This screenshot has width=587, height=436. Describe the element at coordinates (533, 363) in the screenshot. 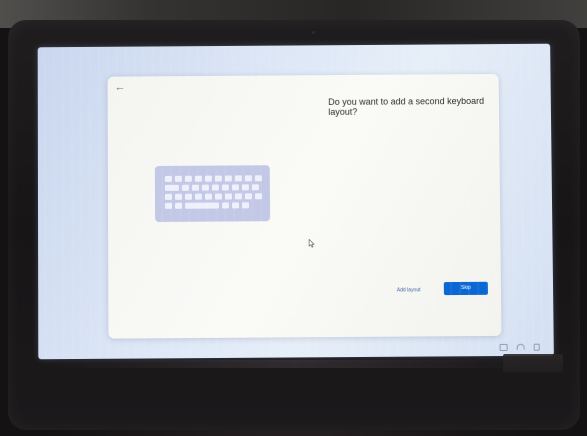

I see `sticker-label` at that location.